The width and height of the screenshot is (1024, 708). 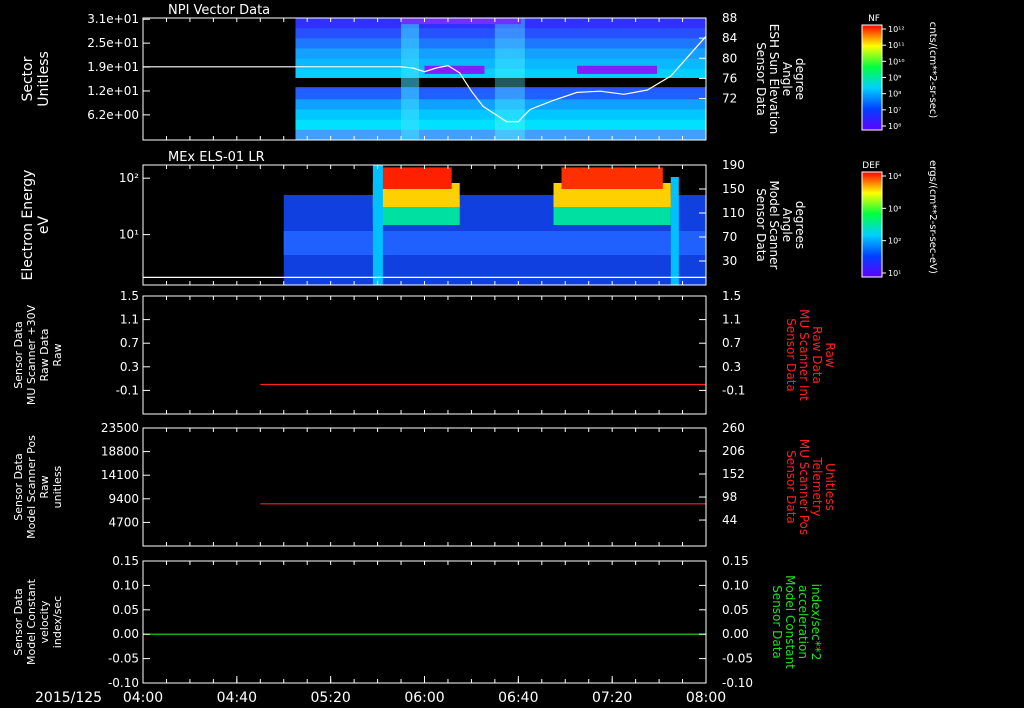 I want to click on colorbar-tick-label: 10¹, so click(x=894, y=273).